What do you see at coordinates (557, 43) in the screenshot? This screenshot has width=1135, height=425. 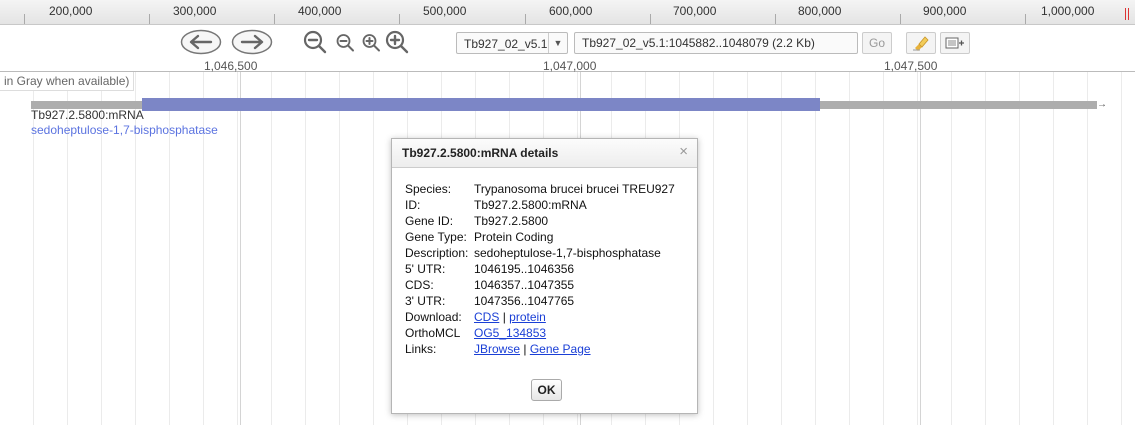 I see `chevron-down-icon: ▼` at bounding box center [557, 43].